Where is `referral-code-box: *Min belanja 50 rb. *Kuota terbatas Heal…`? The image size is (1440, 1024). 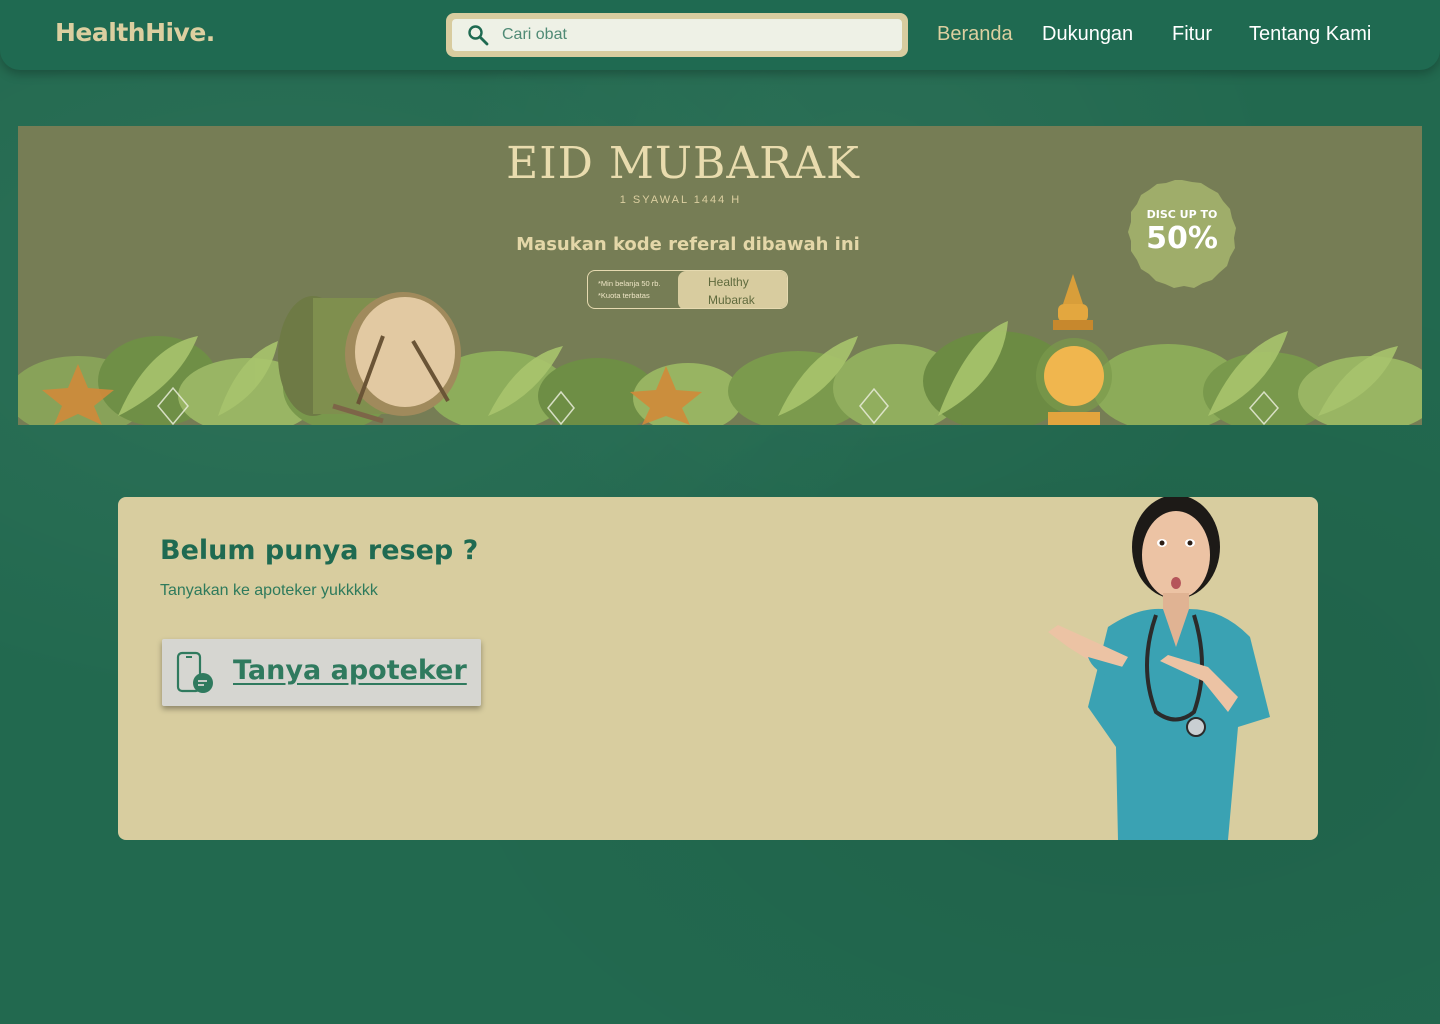 referral-code-box: *Min belanja 50 rb. *Kuota terbatas Heal… is located at coordinates (687, 289).